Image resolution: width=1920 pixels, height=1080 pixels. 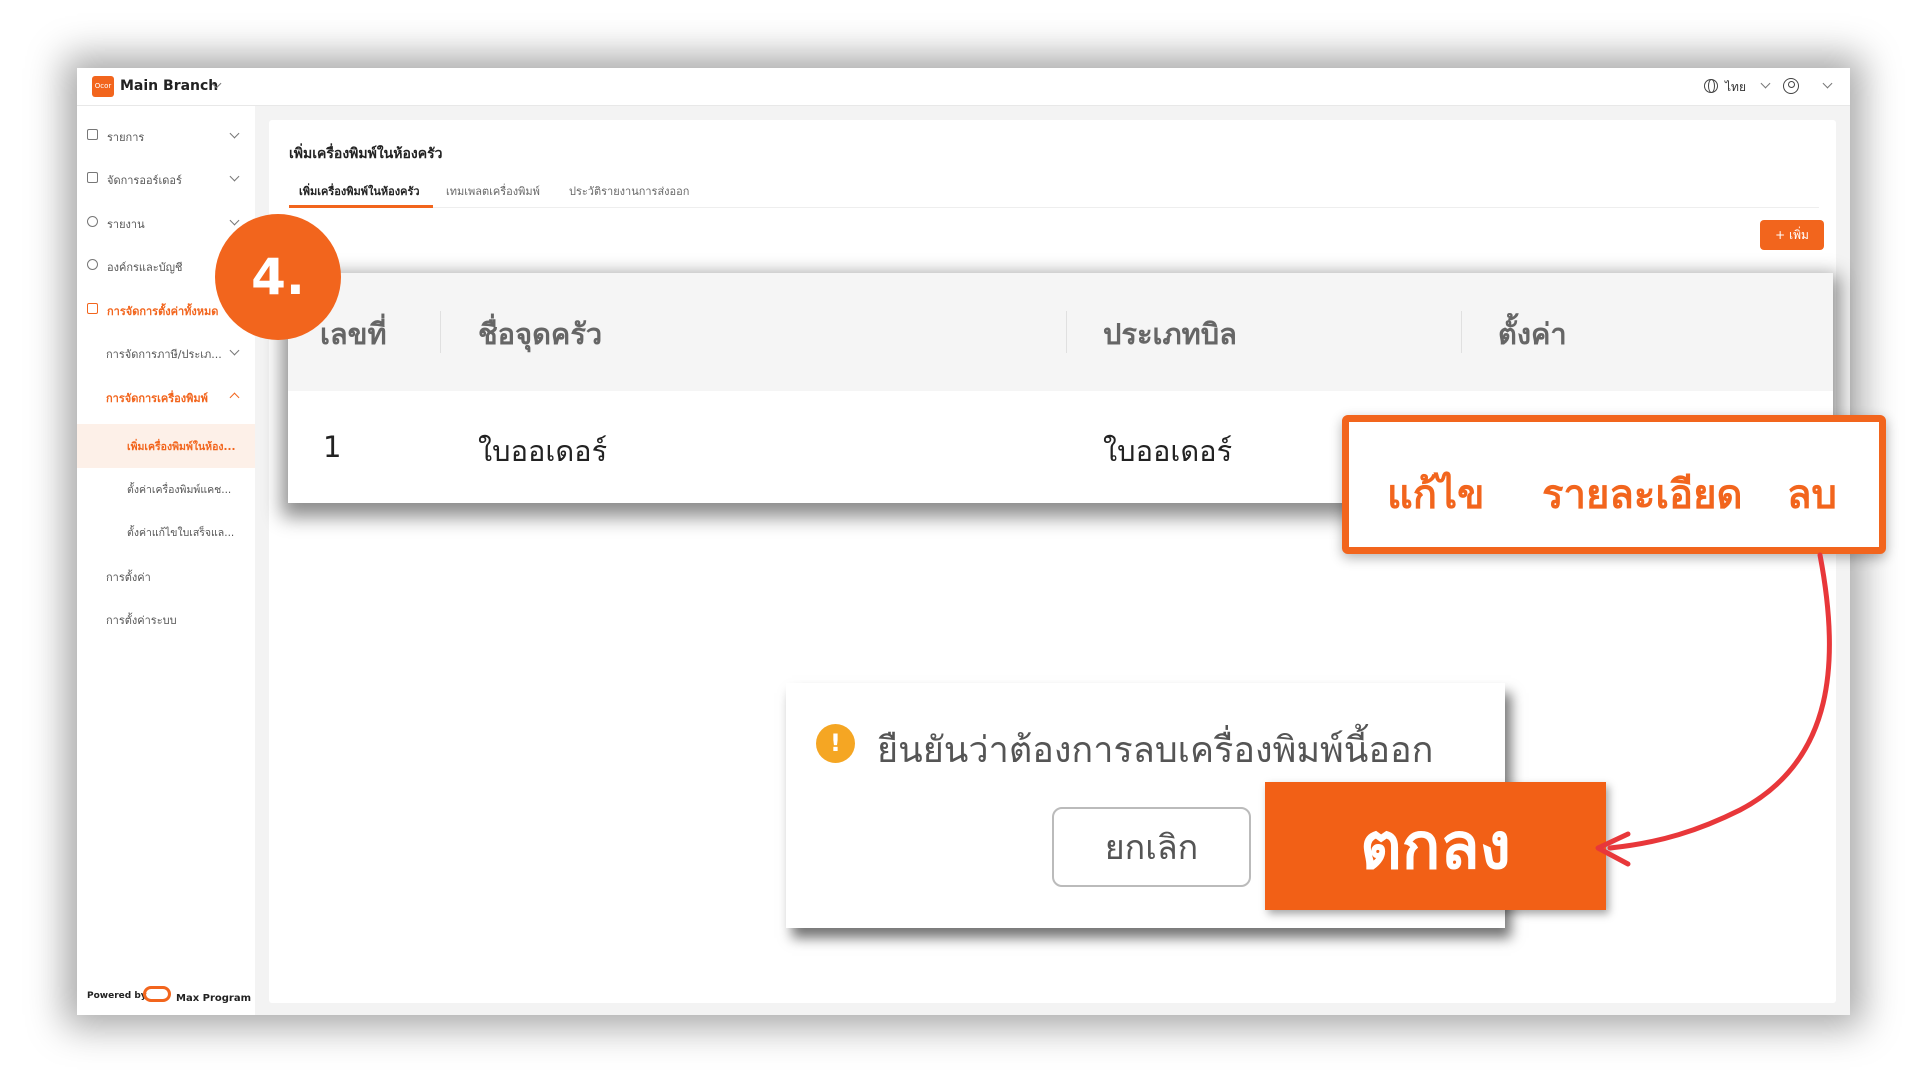 What do you see at coordinates (157, 994) in the screenshot?
I see `max-program-logo` at bounding box center [157, 994].